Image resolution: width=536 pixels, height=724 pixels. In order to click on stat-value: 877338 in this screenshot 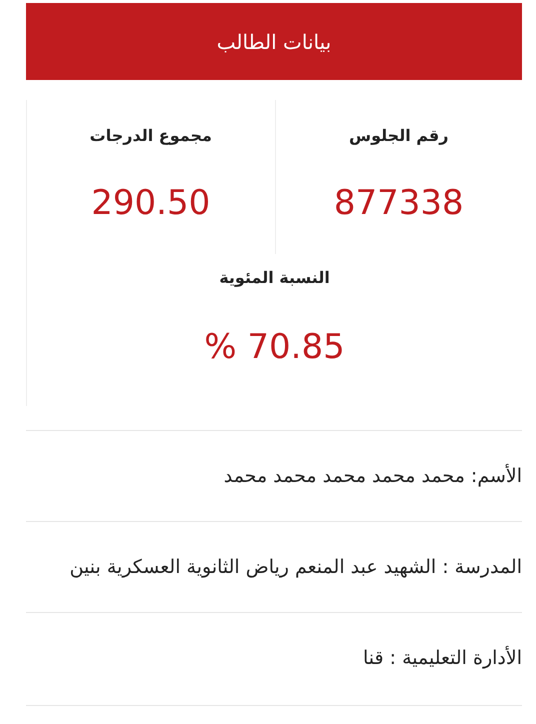, I will do `click(399, 203)`.